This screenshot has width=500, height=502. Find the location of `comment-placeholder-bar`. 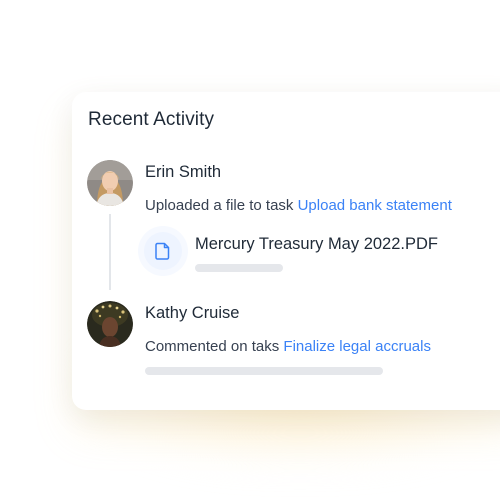

comment-placeholder-bar is located at coordinates (264, 371).